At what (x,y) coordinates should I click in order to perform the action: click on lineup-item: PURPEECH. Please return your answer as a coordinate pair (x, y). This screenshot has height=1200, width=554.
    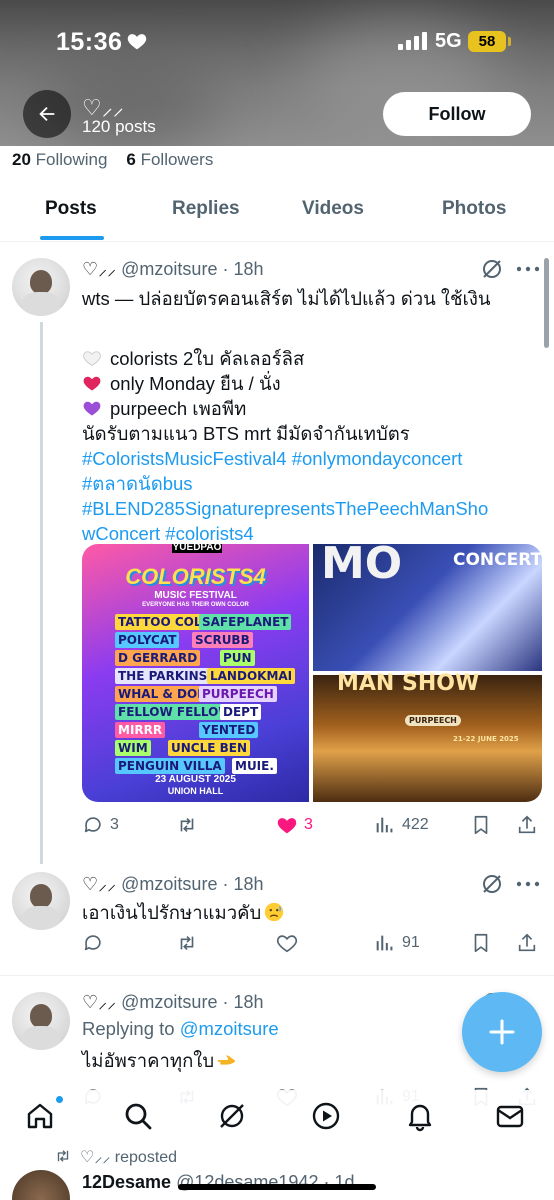
    Looking at the image, I should click on (238, 694).